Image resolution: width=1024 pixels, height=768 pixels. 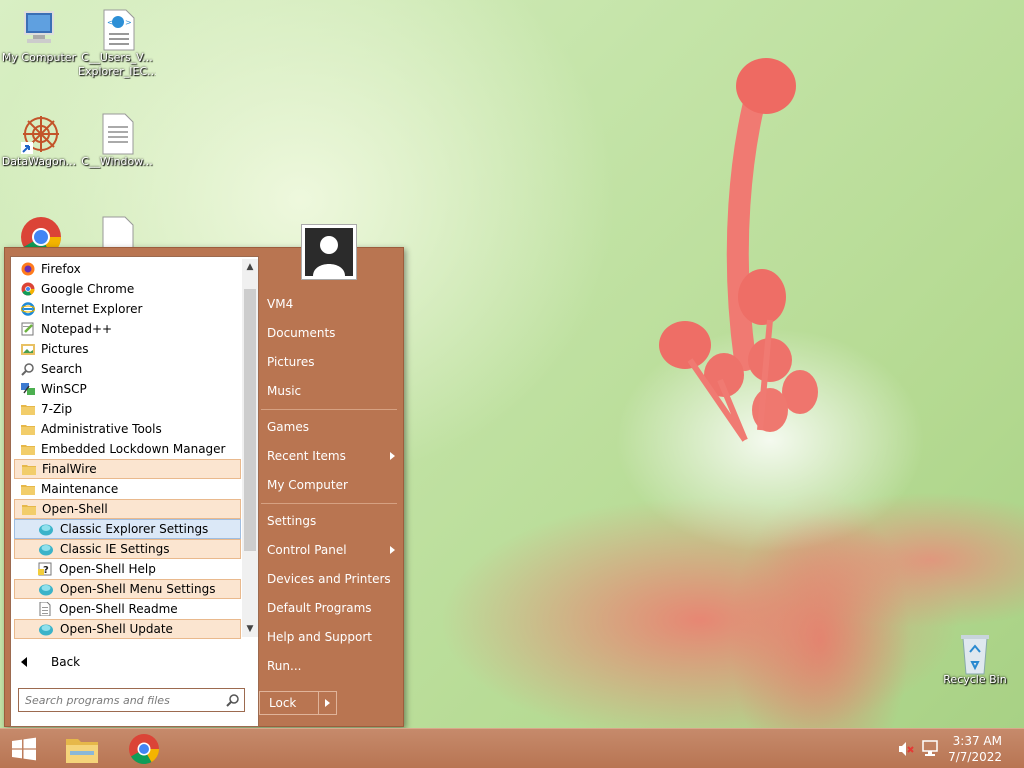 I want to click on notepad-plus-plus-icon, so click(x=28, y=329).